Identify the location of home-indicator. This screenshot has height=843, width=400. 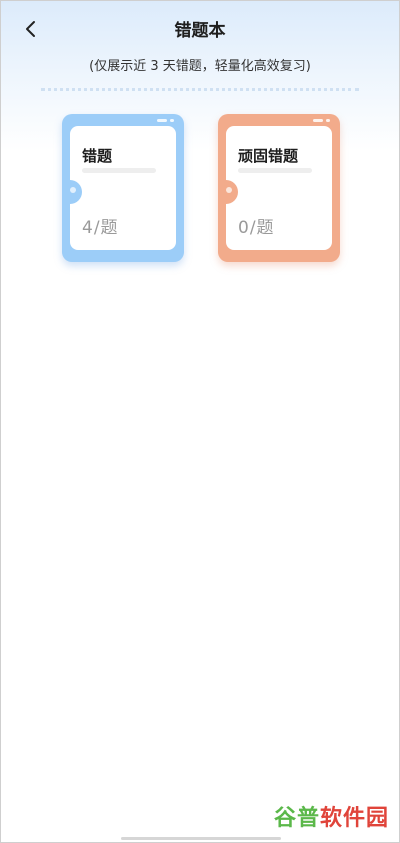
(201, 838).